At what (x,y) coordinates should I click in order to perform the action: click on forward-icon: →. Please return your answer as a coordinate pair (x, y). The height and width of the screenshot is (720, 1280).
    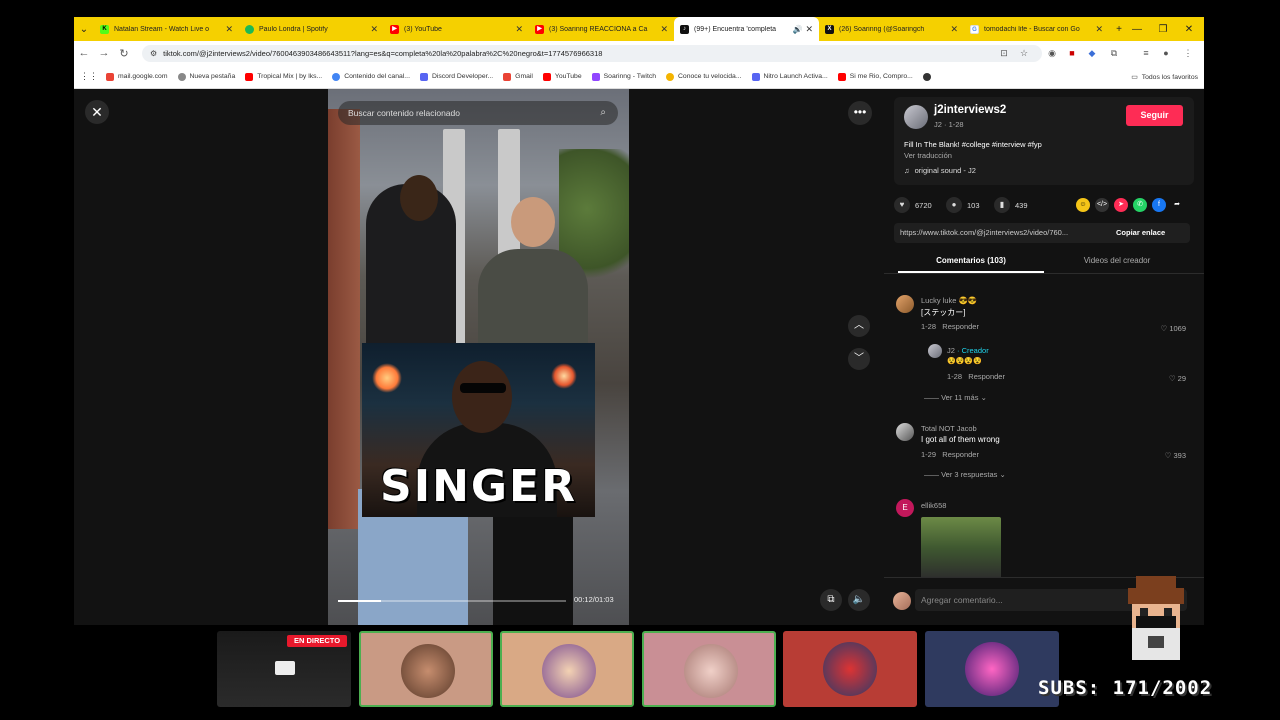
    Looking at the image, I should click on (104, 53).